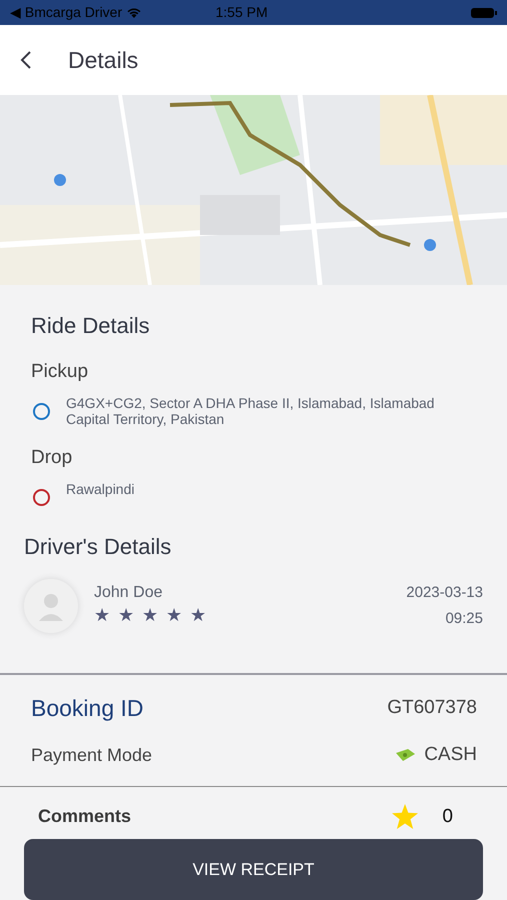  Describe the element at coordinates (463, 619) in the screenshot. I see `ride-time: 09:25` at that location.